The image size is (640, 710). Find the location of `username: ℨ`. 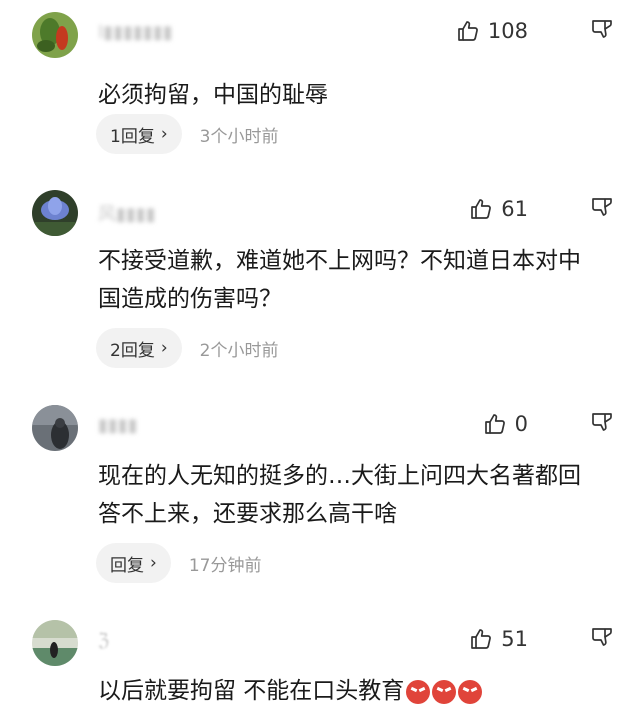

username: ℨ is located at coordinates (103, 640).